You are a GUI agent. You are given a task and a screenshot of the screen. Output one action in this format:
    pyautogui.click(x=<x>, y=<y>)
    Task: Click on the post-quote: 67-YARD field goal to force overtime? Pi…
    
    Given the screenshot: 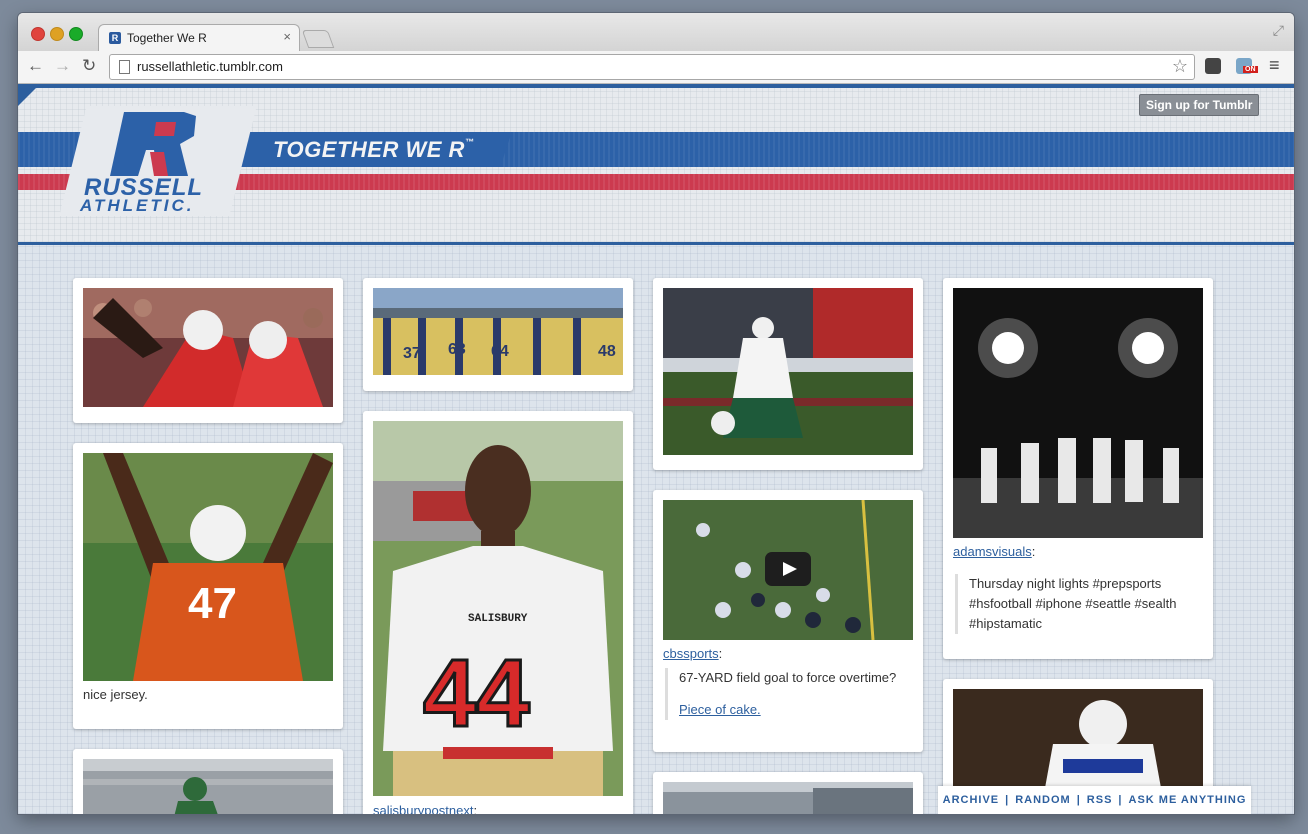 What is the action you would take?
    pyautogui.click(x=792, y=694)
    